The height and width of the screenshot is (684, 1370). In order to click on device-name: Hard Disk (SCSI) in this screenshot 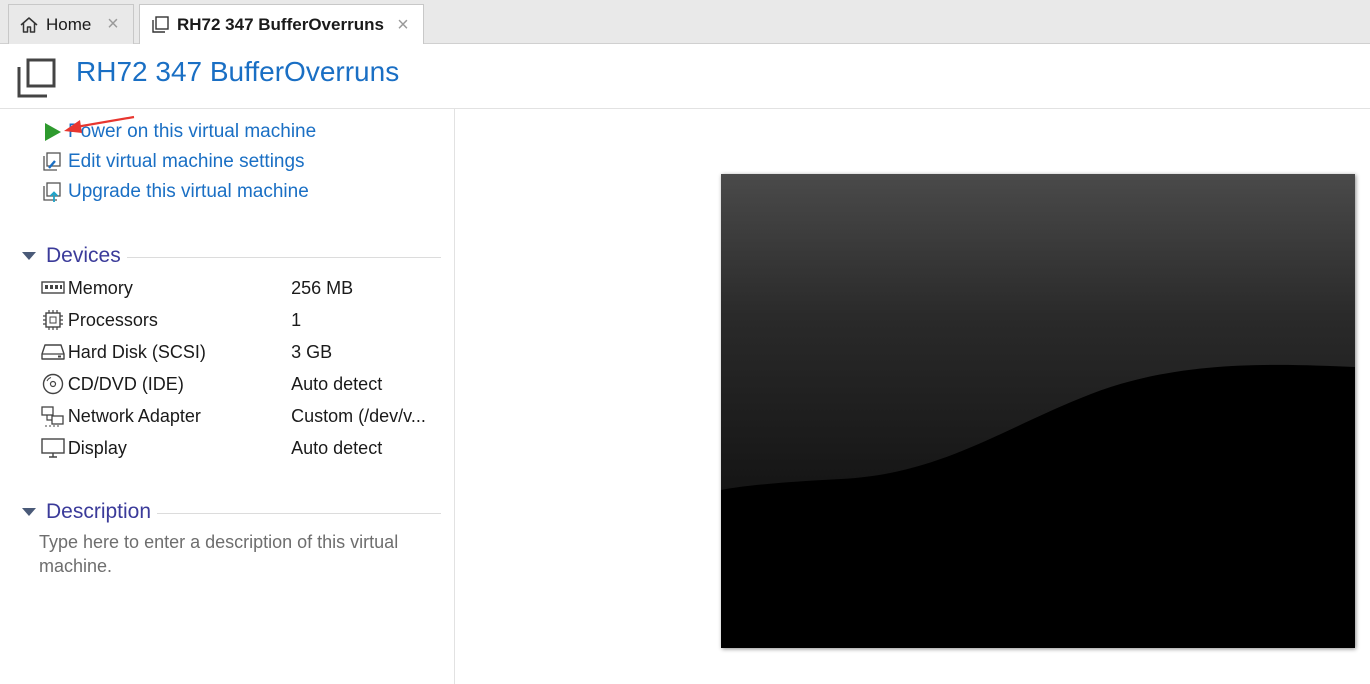, I will do `click(136, 351)`.